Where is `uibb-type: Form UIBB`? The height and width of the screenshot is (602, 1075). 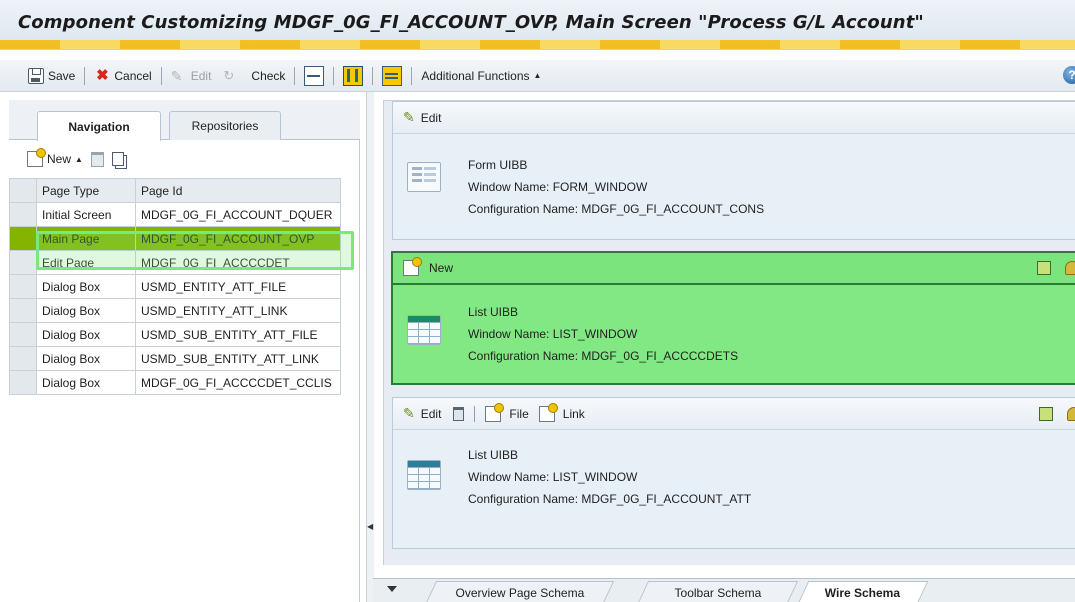
uibb-type: Form UIBB is located at coordinates (498, 165).